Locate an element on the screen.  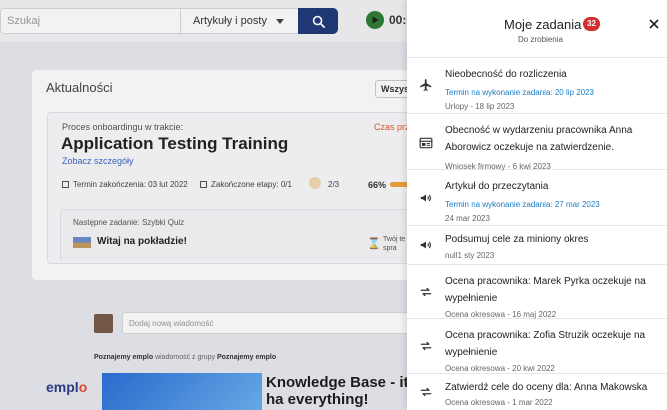
close-icon is located at coordinates (654, 24).